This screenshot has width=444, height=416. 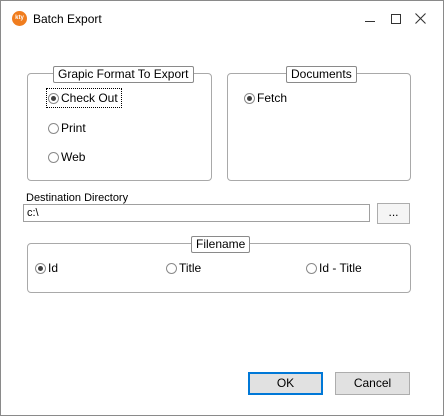 What do you see at coordinates (372, 383) in the screenshot?
I see `cancel-button: Cancel` at bounding box center [372, 383].